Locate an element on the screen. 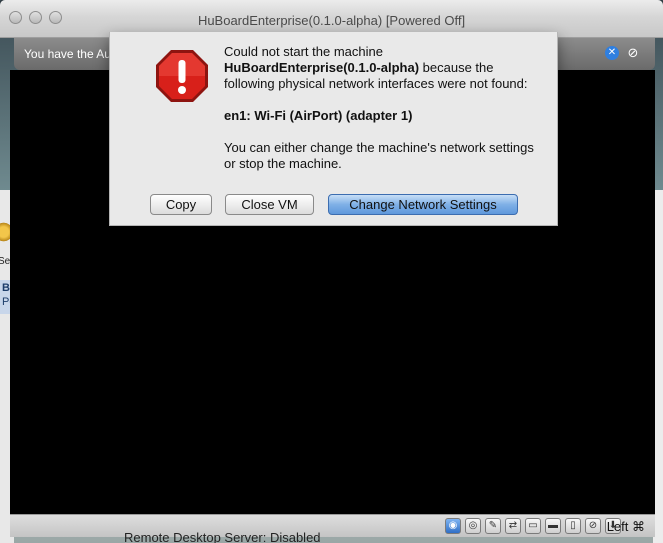 This screenshot has width=663, height=543. status-bar: ◉ ◎ ✎ ⇄ ▭ ▬ ▯ ⊘ ⬇ Left ⌘ is located at coordinates (332, 525).